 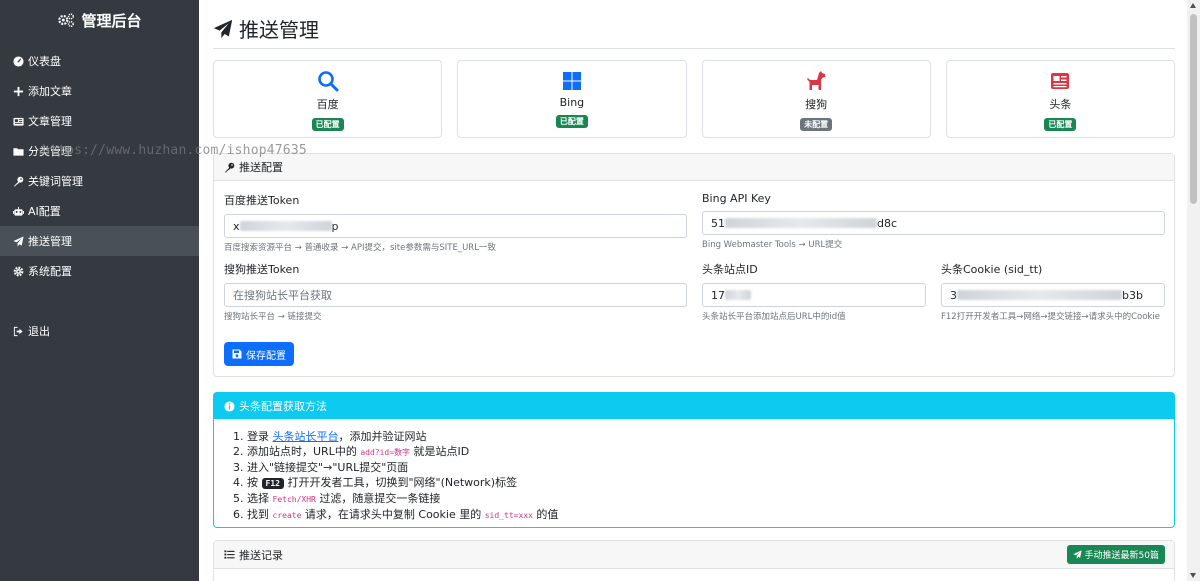 I want to click on toutiao-site-input: 17, so click(x=814, y=295).